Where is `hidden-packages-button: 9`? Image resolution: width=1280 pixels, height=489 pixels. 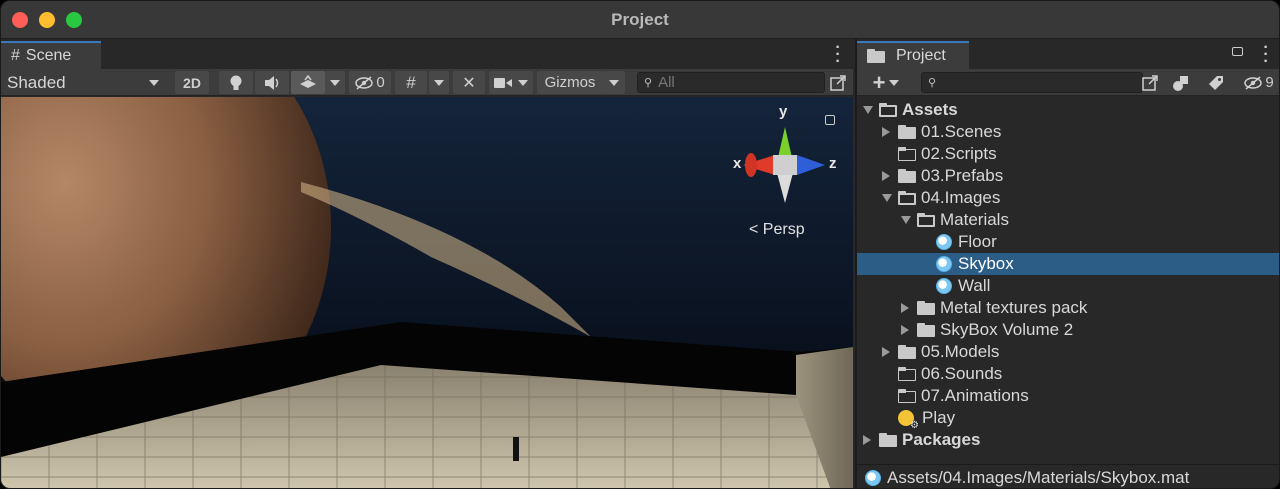 hidden-packages-button: 9 is located at coordinates (1259, 82).